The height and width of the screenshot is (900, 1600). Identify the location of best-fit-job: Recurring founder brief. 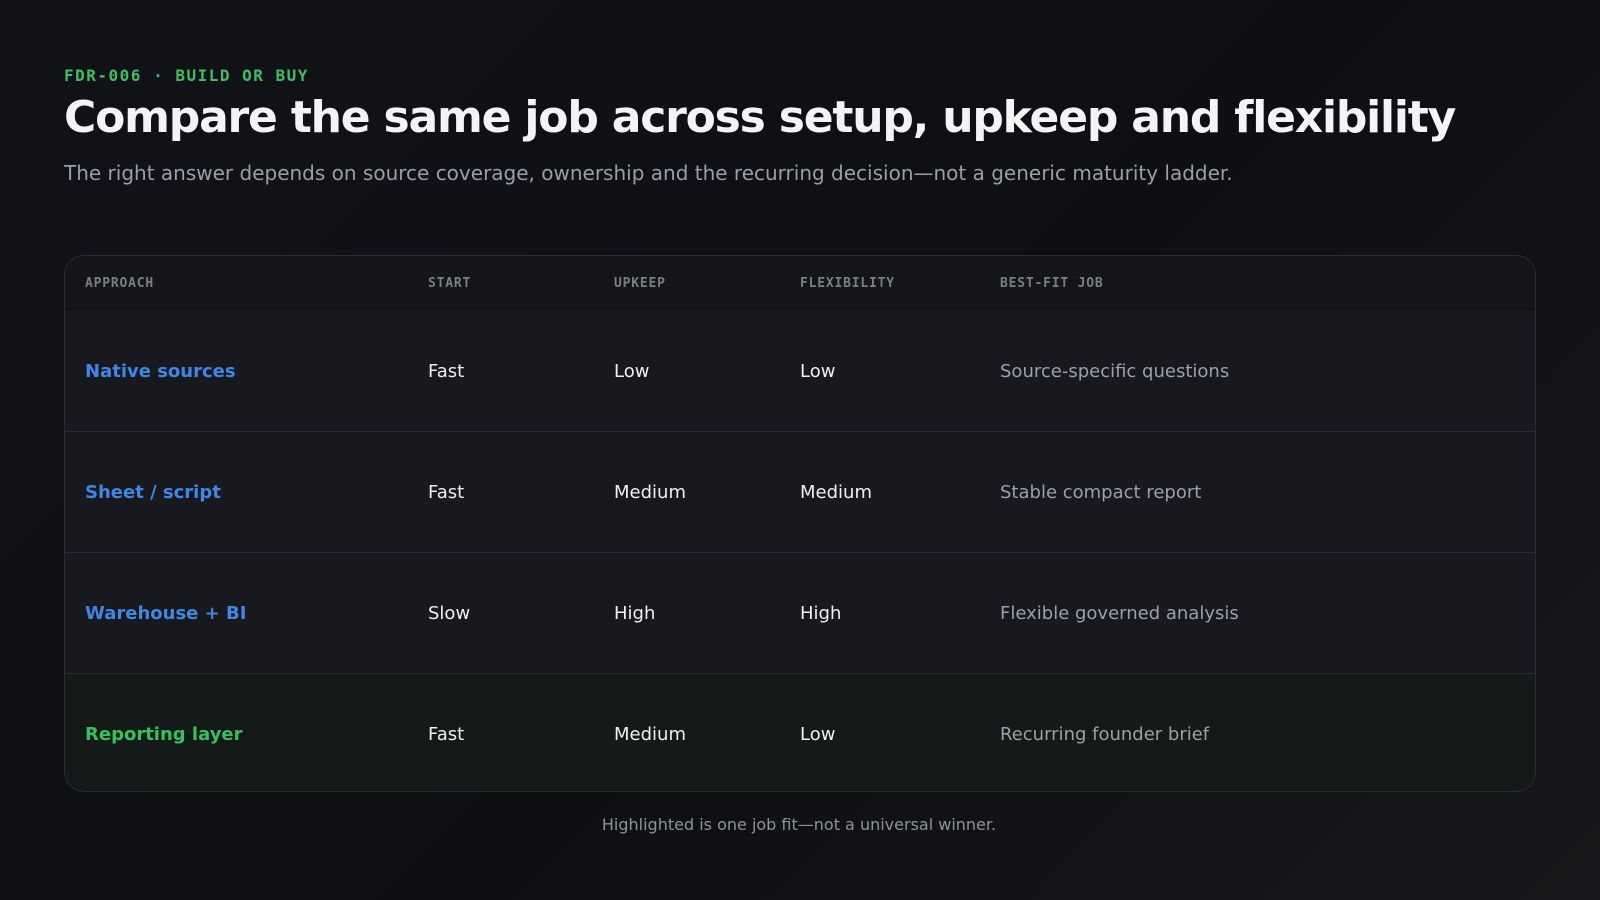
(1105, 734).